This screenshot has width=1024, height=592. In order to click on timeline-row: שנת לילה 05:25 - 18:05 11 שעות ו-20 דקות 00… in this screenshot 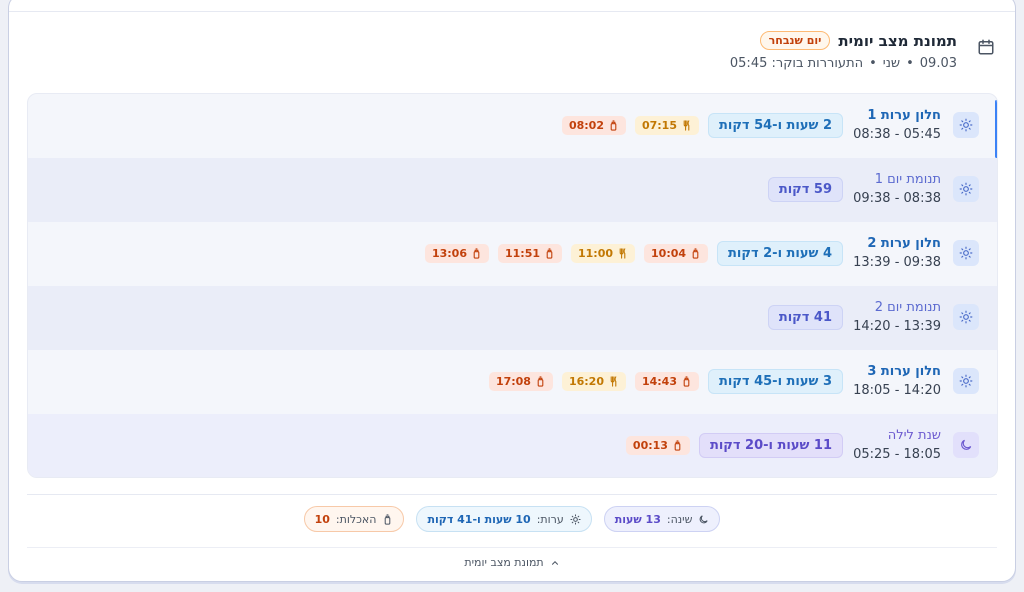, I will do `click(512, 445)`.